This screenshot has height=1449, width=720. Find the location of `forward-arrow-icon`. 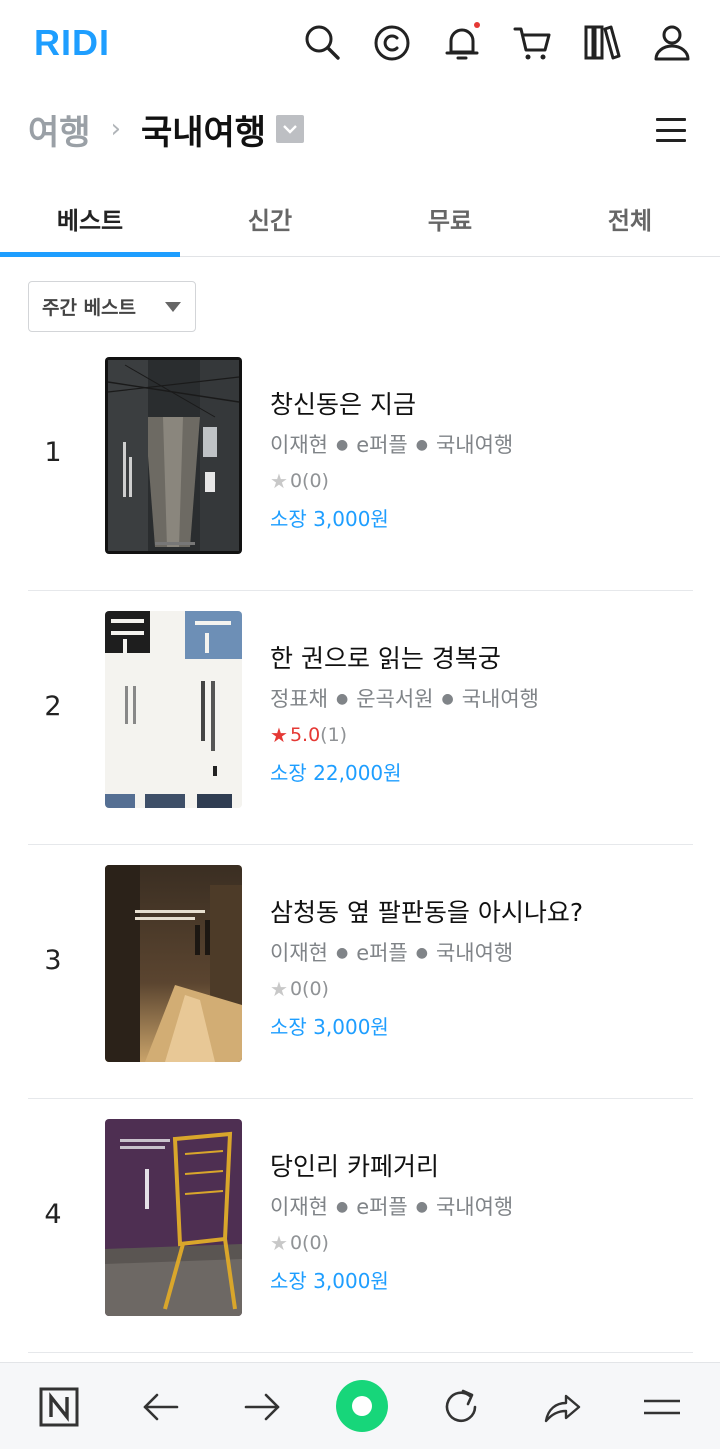

forward-arrow-icon is located at coordinates (262, 1407).